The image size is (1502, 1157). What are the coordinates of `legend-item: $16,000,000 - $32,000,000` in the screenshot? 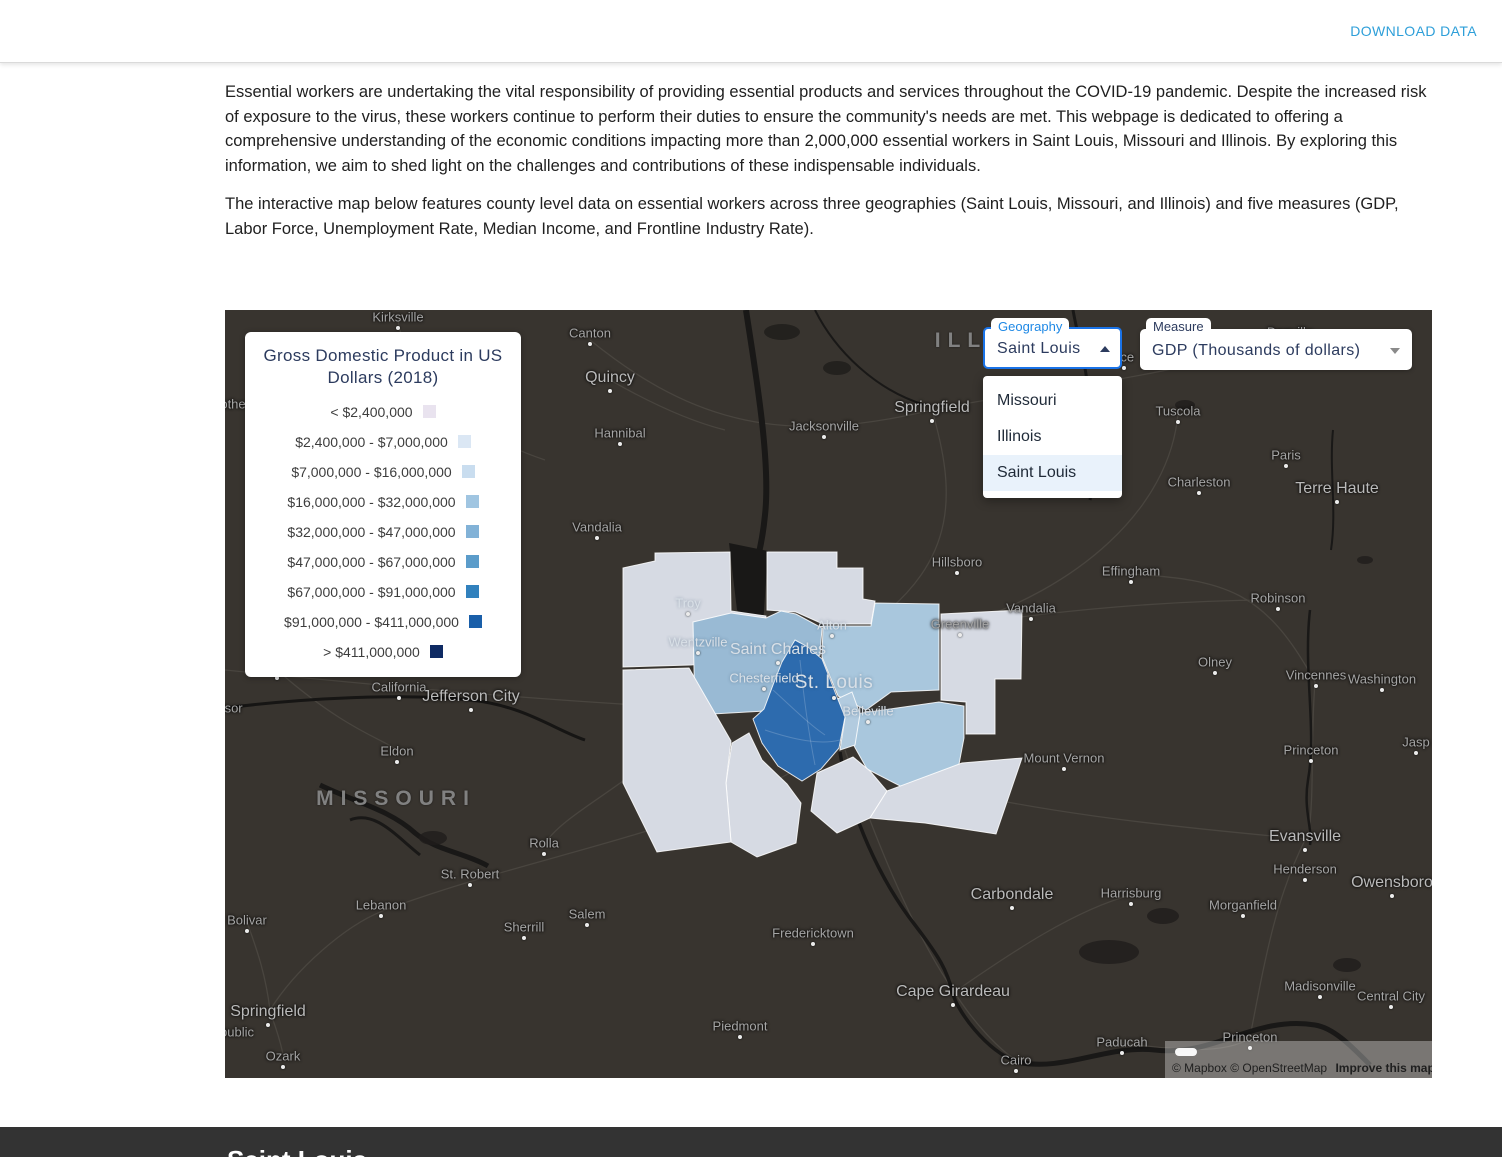 It's located at (383, 502).